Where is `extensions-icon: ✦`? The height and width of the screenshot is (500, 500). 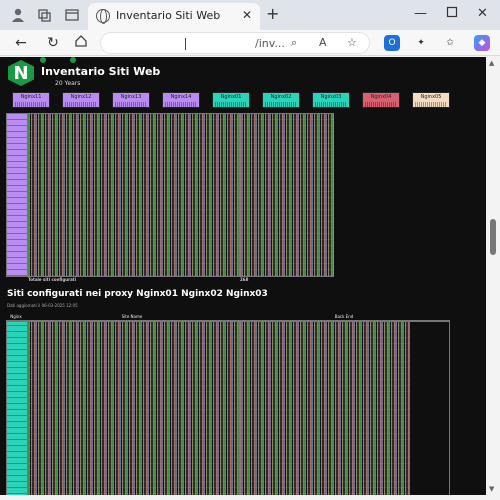
extensions-icon: ✦ is located at coordinates (421, 43).